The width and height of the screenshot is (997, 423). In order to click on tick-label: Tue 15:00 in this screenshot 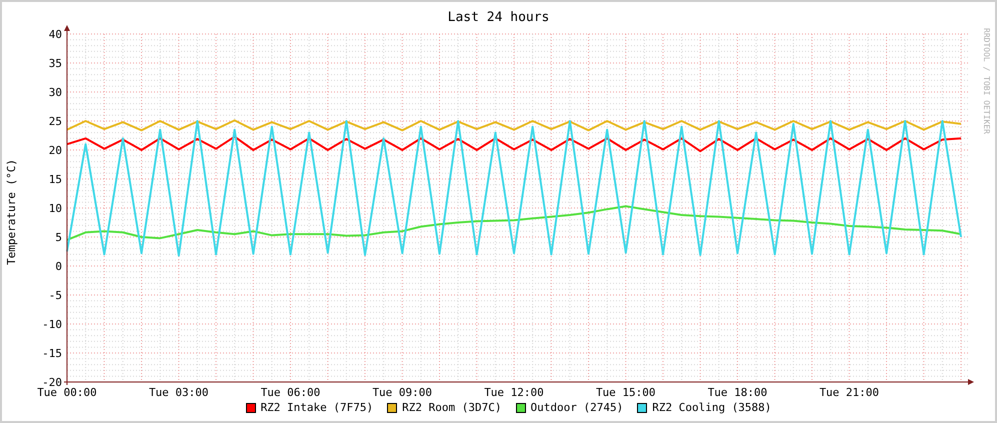, I will do `click(626, 392)`.